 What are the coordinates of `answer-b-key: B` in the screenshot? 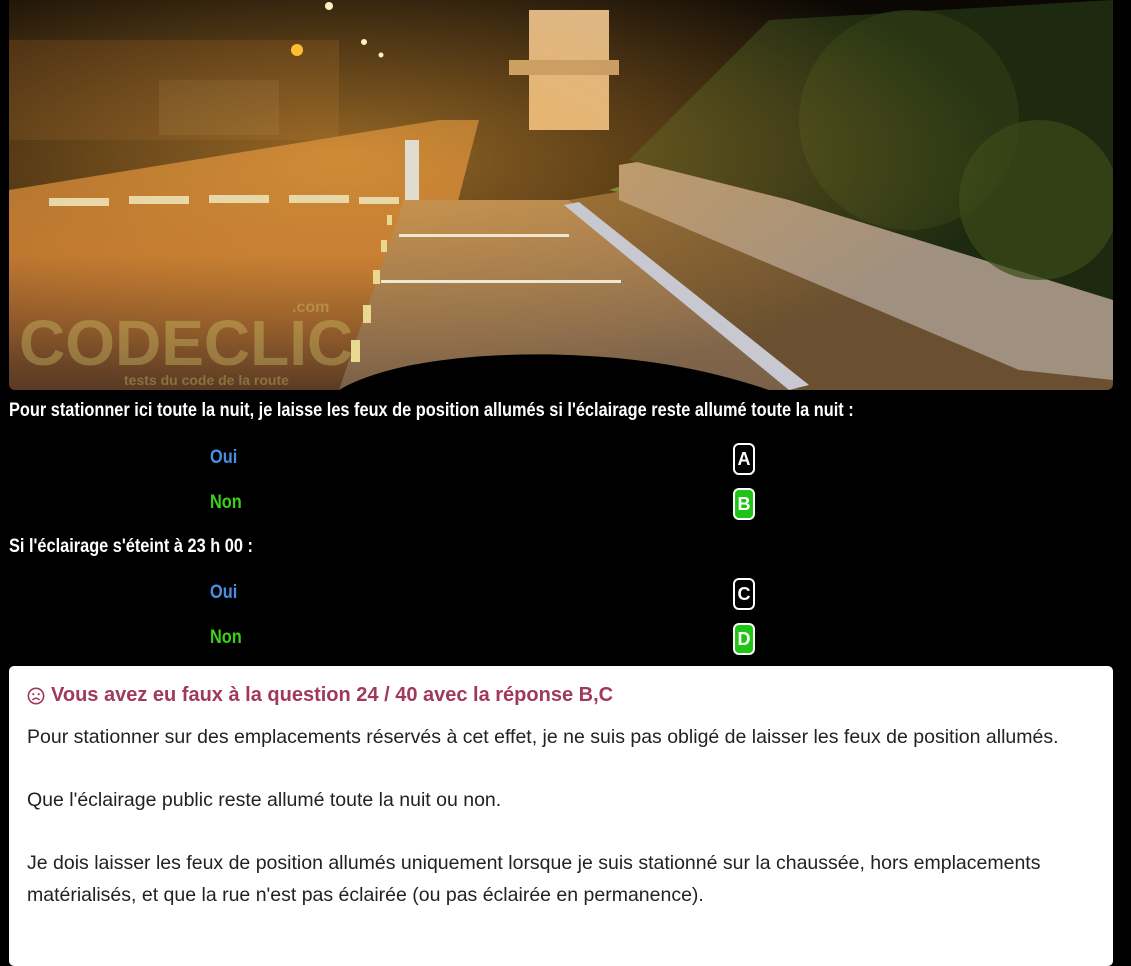 It's located at (744, 504).